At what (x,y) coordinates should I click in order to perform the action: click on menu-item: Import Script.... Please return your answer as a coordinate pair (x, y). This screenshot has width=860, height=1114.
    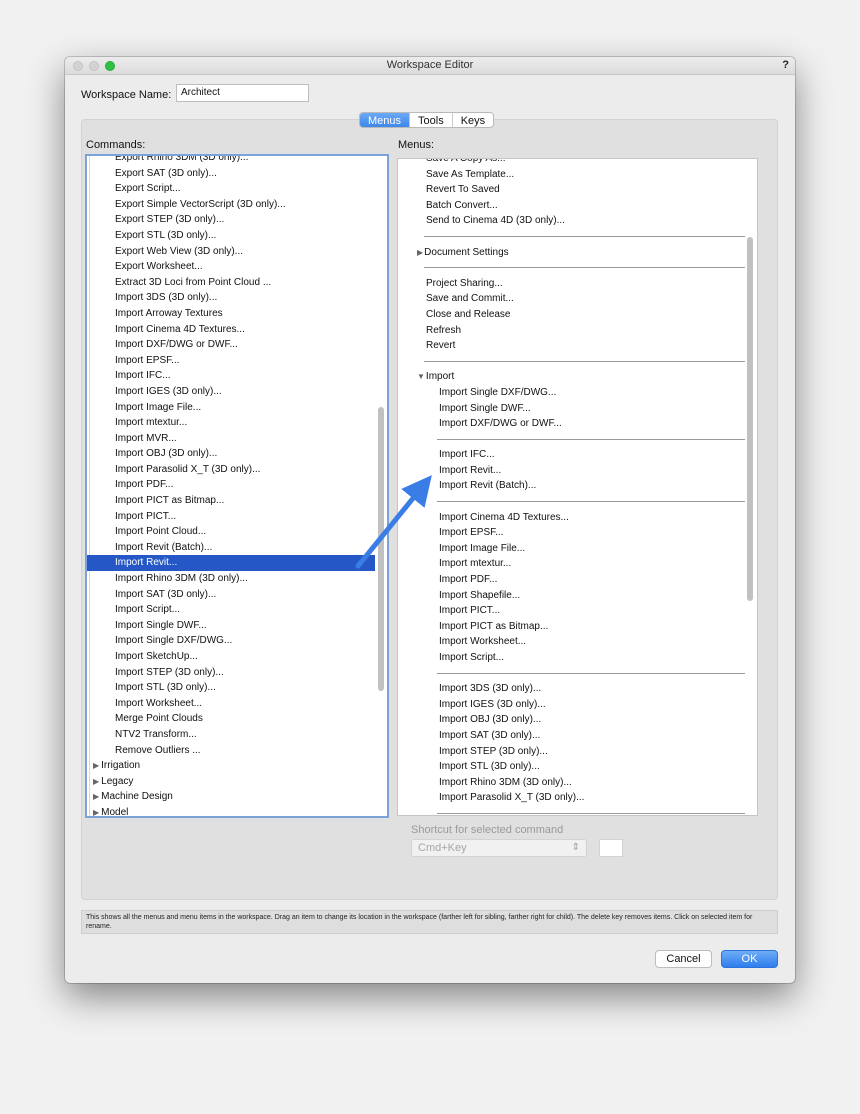
    Looking at the image, I should click on (577, 658).